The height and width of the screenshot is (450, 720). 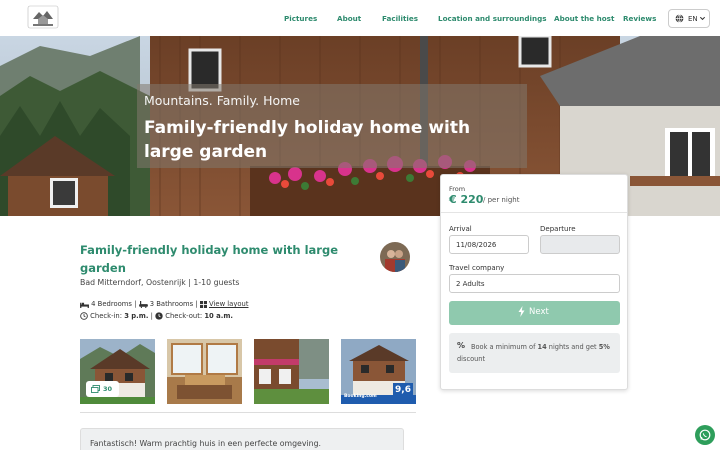 I want to click on clock-filled-icon, so click(x=159, y=316).